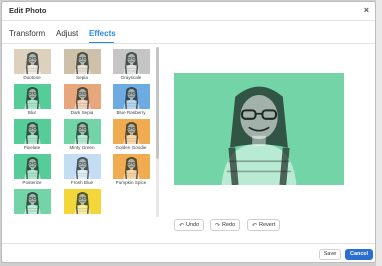 This screenshot has height=266, width=382. I want to click on effect-option: Frosh Blue, so click(82, 171).